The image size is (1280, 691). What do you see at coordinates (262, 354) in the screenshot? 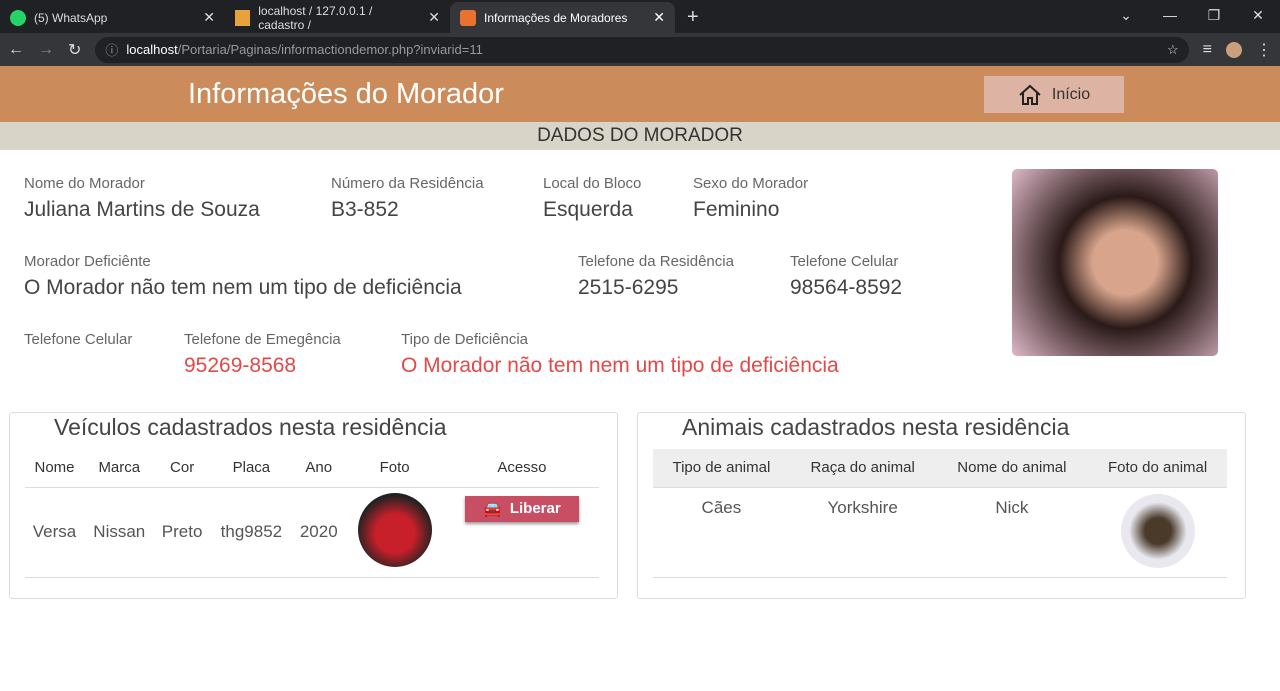
I see `field-tel-emergencia: Telefone de Emegência 95269-8568` at bounding box center [262, 354].